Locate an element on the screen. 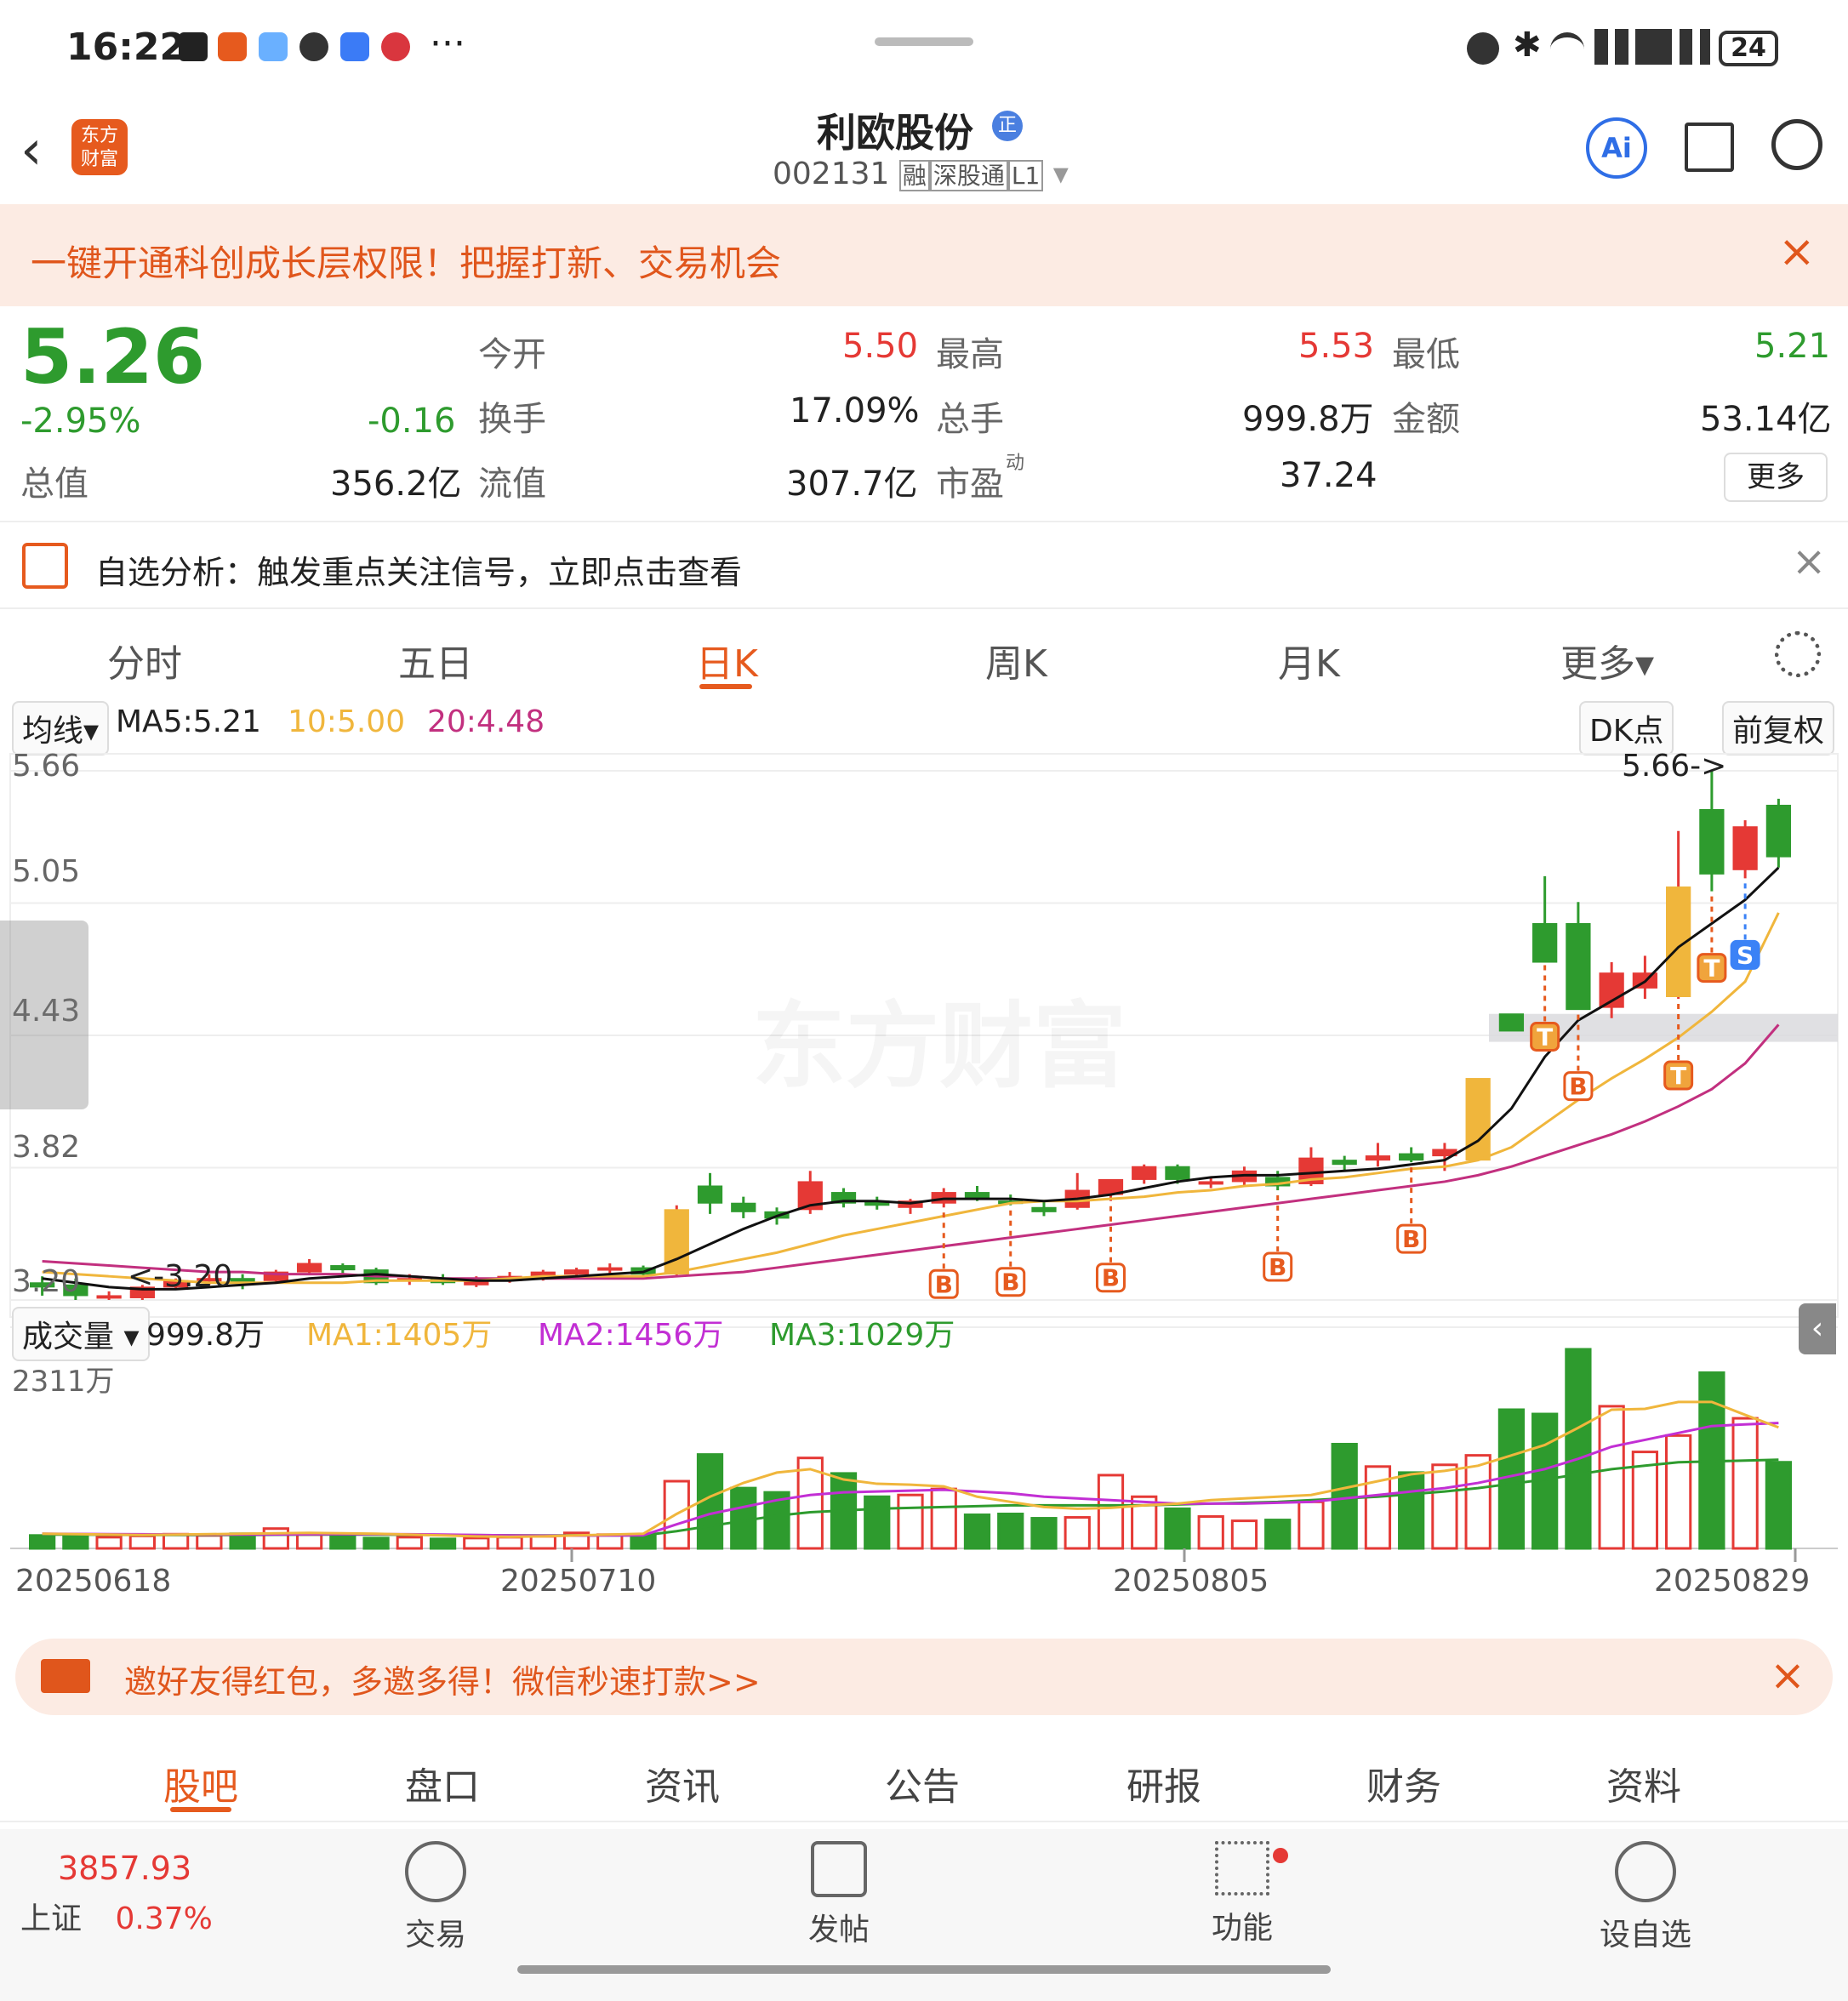 This screenshot has height=2001, width=1848. adjust-button: 前复权 is located at coordinates (1778, 728).